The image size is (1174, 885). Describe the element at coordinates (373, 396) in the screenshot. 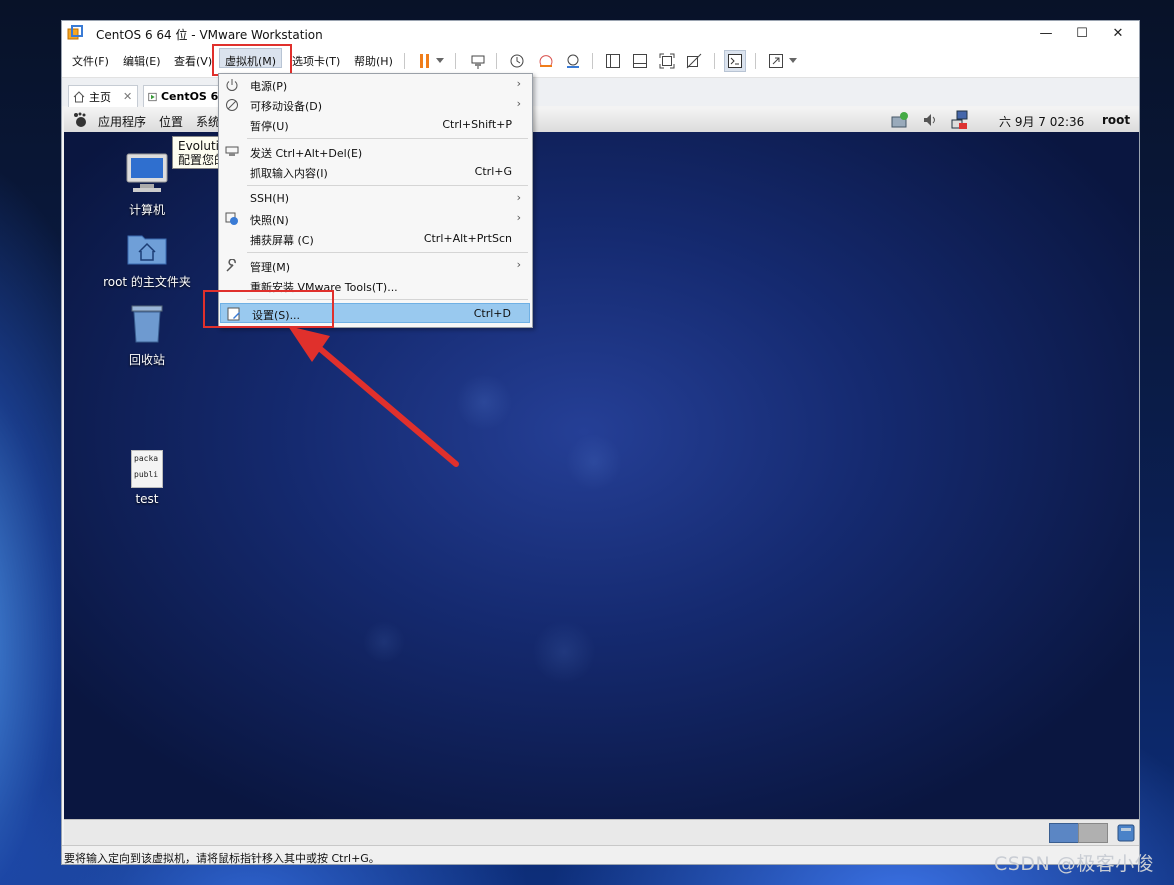

I see `annotation-arrow-icon` at that location.